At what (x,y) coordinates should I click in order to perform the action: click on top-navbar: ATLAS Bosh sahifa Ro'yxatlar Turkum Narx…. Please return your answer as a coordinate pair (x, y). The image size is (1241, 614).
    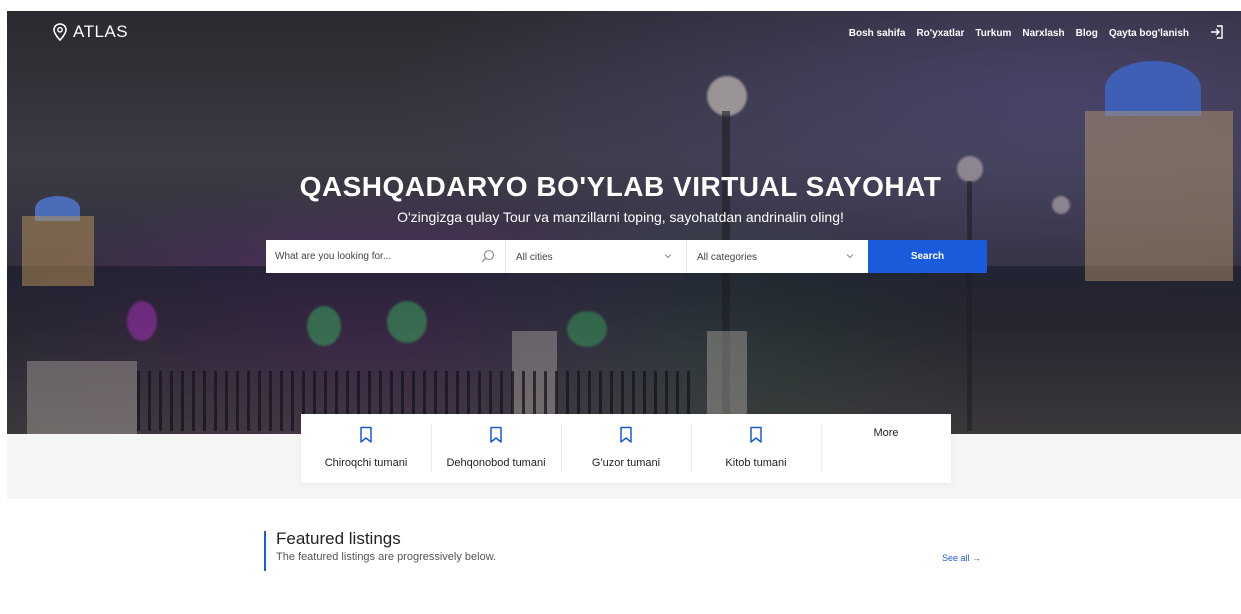
    Looking at the image, I should click on (620, 30).